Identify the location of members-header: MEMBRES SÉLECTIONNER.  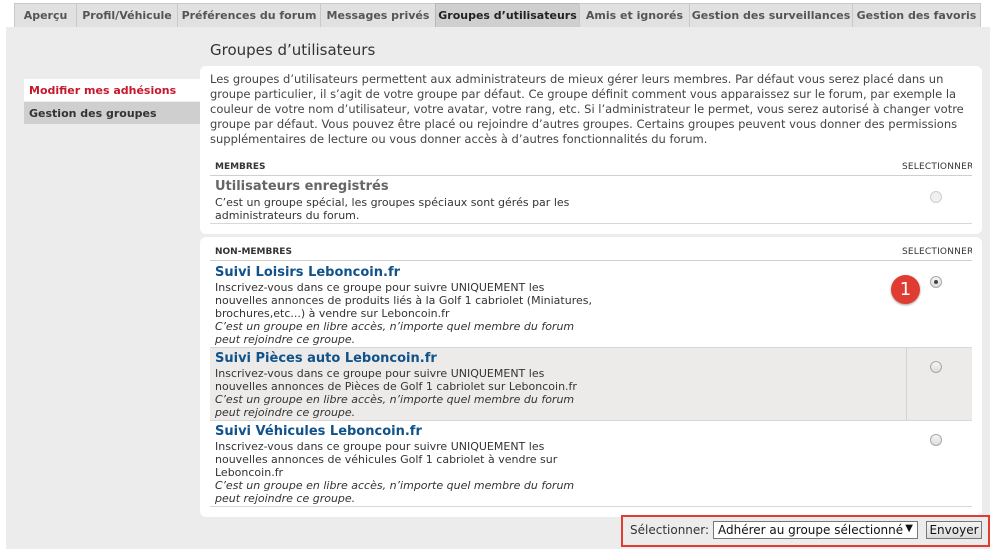
(591, 167).